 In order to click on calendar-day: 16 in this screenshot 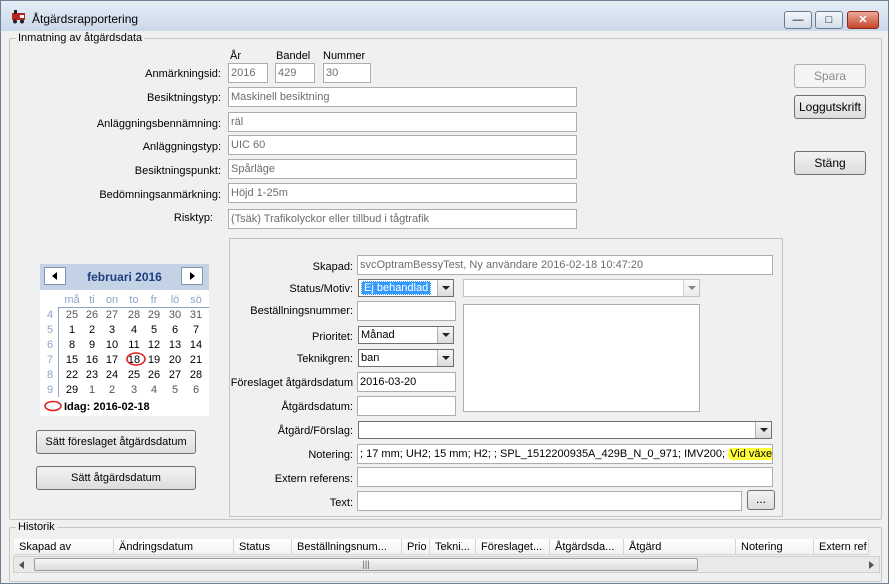, I will do `click(92, 360)`.